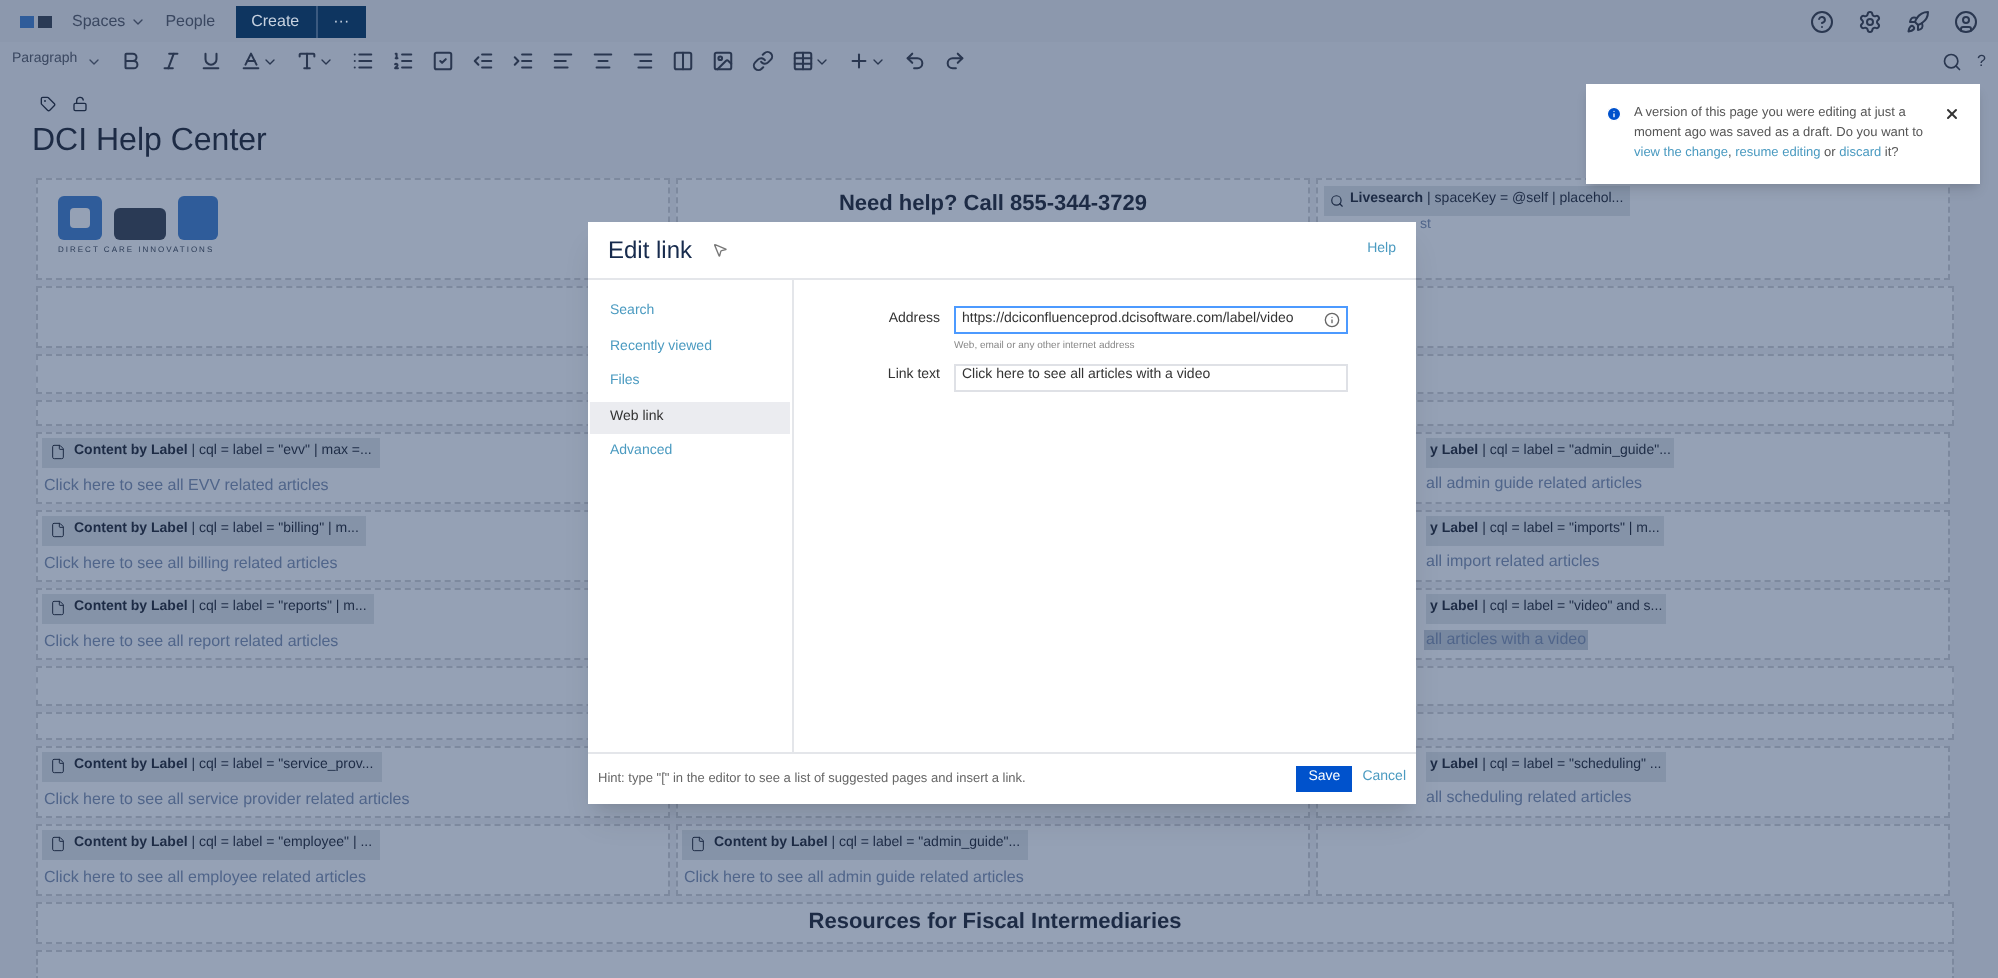 This screenshot has height=978, width=1998. What do you see at coordinates (1529, 797) in the screenshot?
I see `article-link: all scheduling related articles` at bounding box center [1529, 797].